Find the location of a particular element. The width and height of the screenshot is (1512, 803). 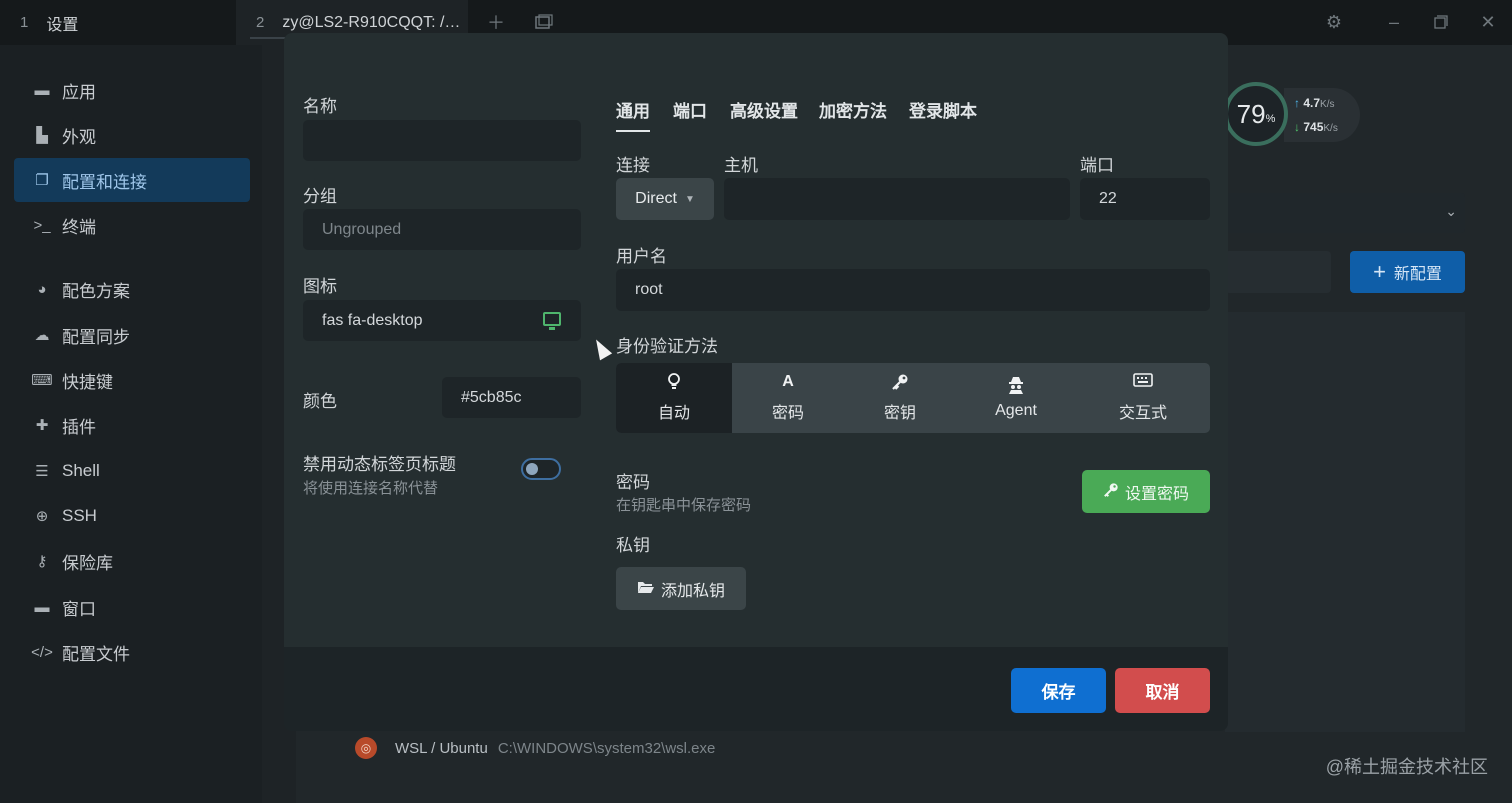

sidebar-item-sync: ☁ 配置同步 is located at coordinates (132, 335).